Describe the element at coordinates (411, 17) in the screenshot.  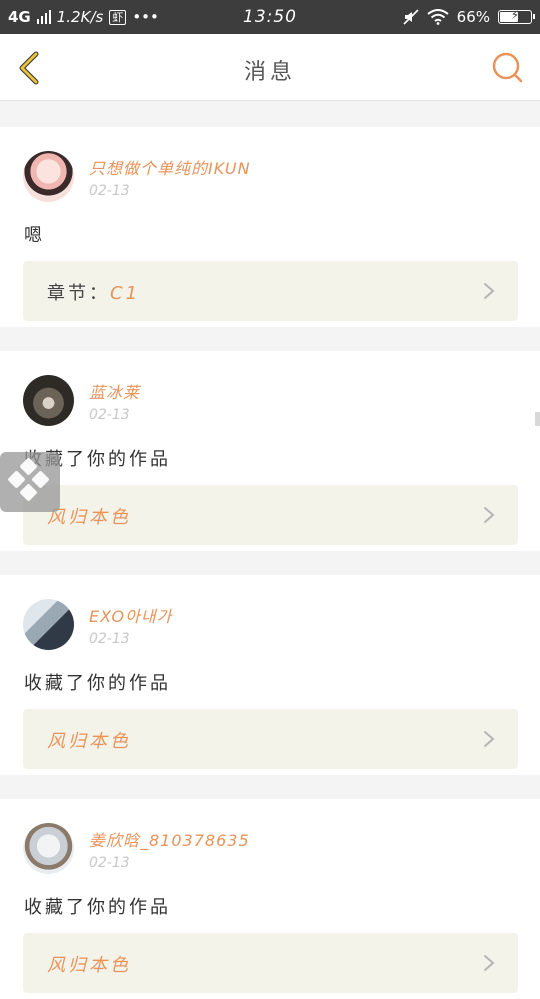
I see `mute-icon` at that location.